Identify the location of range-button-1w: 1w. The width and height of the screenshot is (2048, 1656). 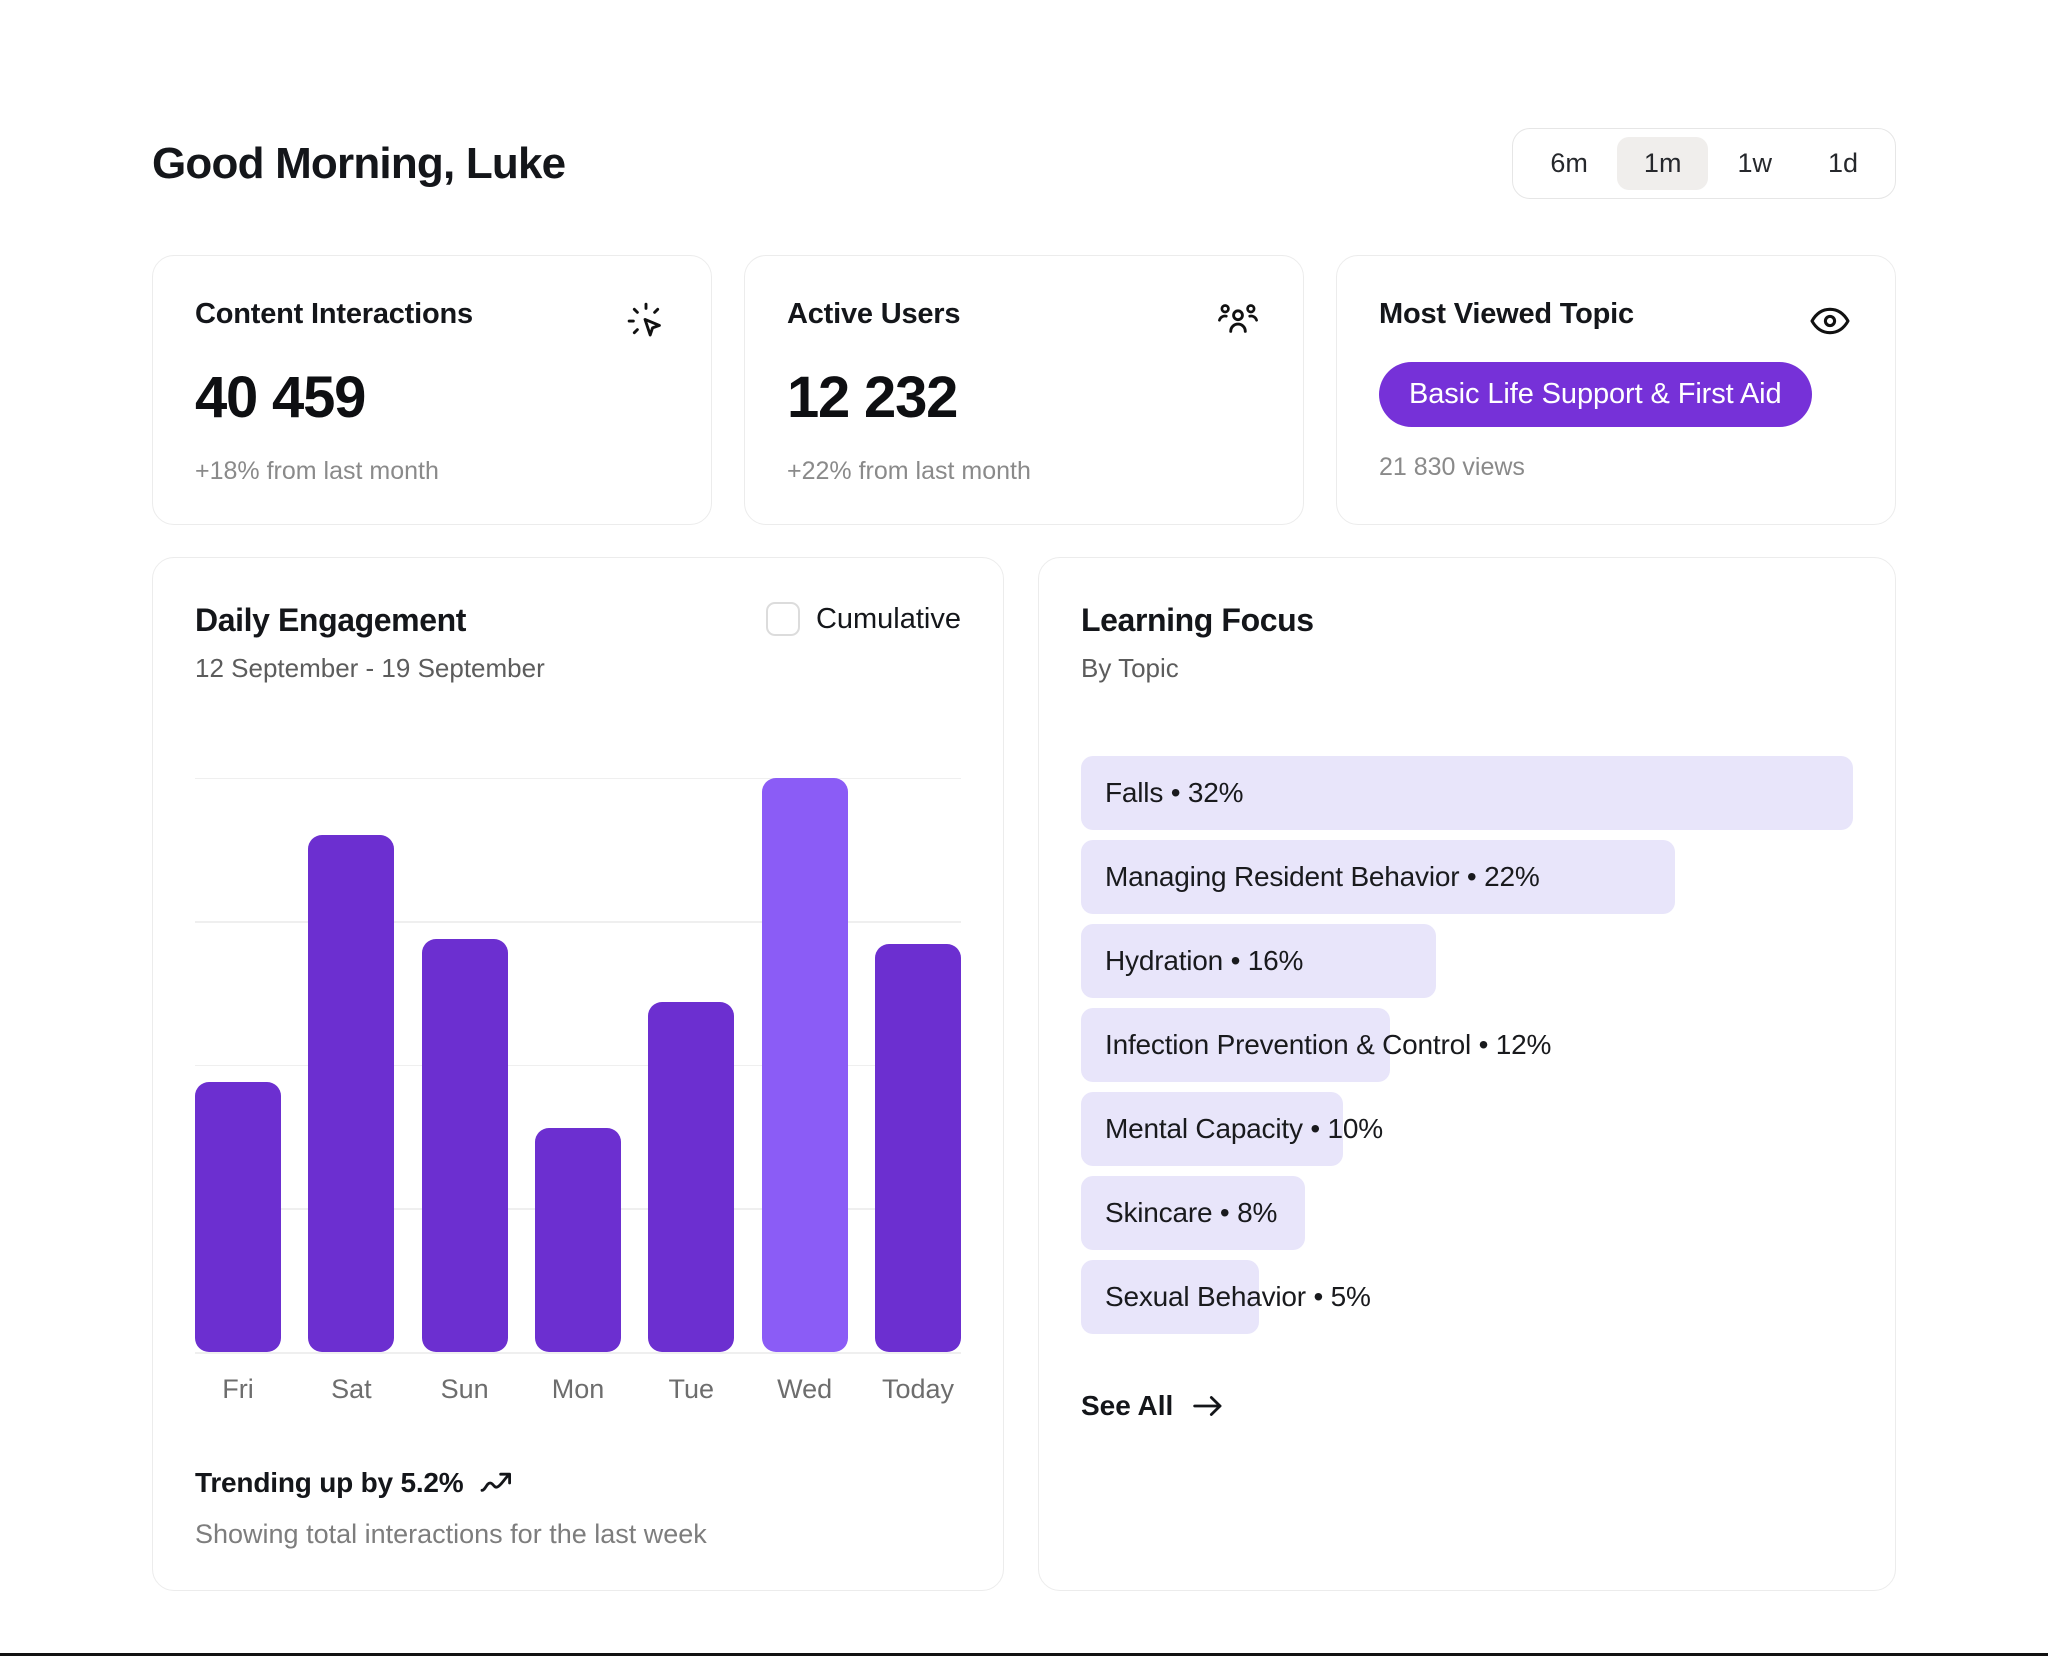
(1754, 163).